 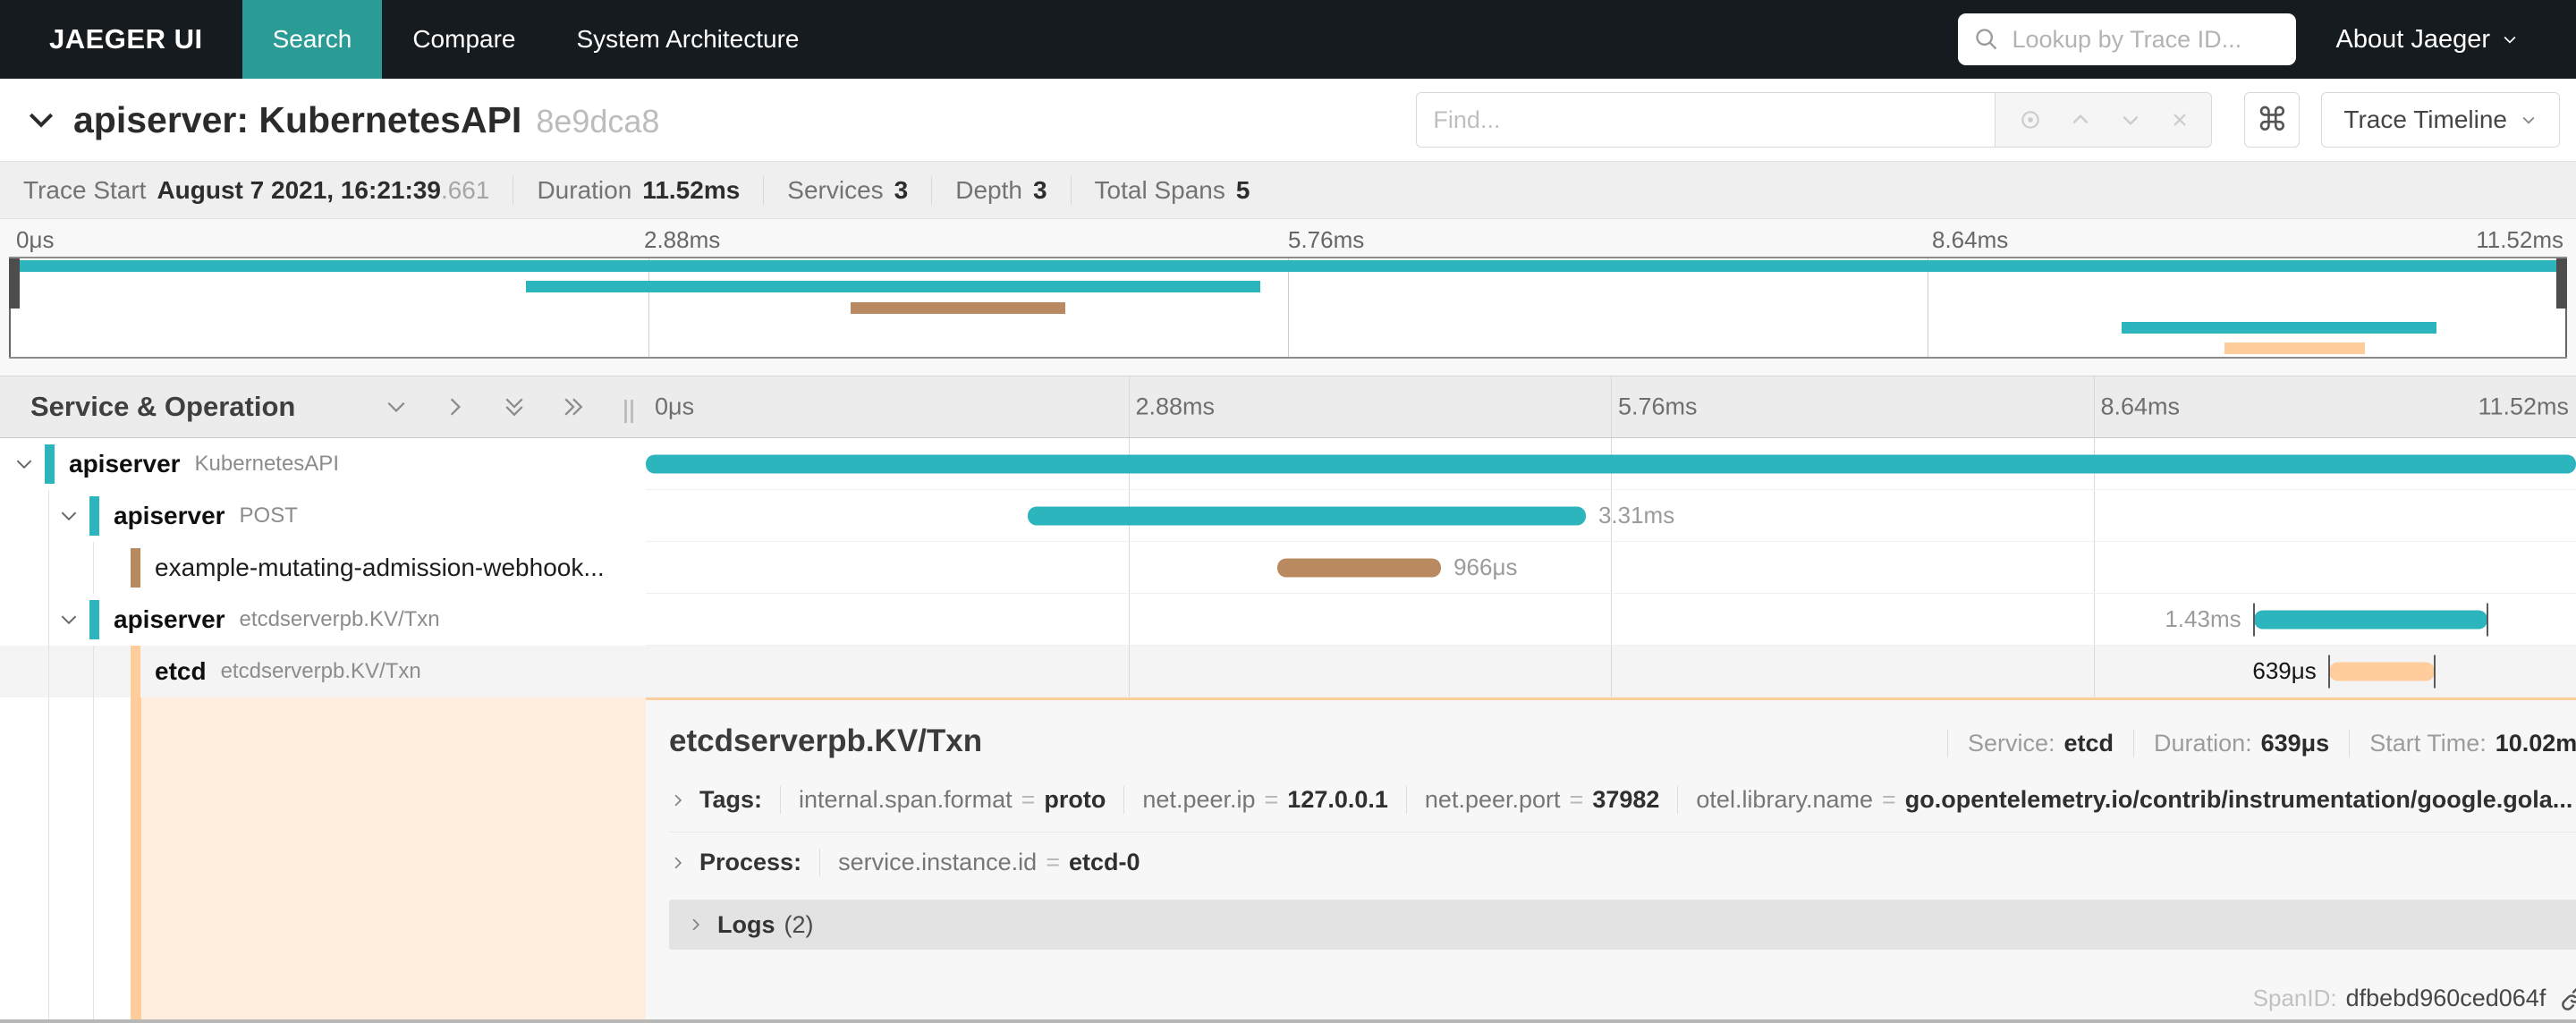 What do you see at coordinates (1784, 799) in the screenshot?
I see `tag-key: otel.library.name` at bounding box center [1784, 799].